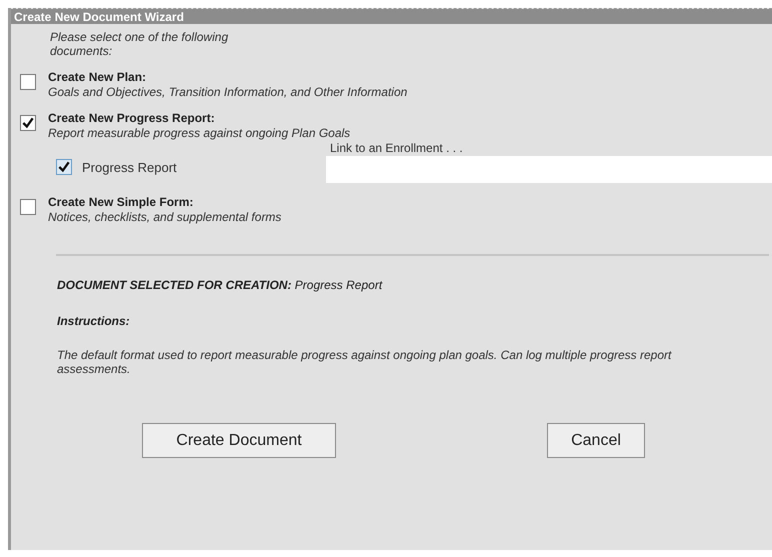 The width and height of the screenshot is (772, 557). I want to click on create-document-button: Create Document, so click(239, 440).